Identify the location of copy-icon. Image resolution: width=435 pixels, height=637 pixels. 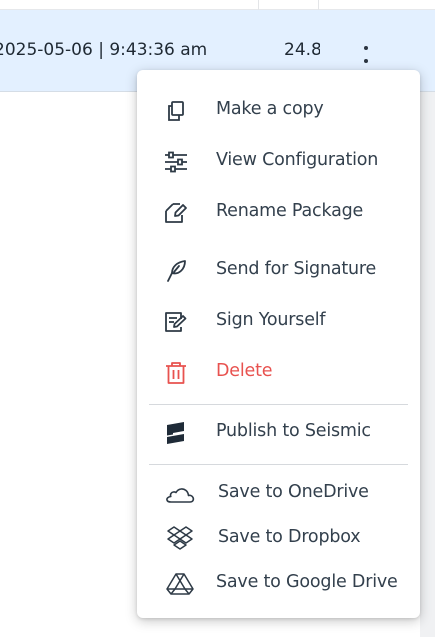
(176, 111).